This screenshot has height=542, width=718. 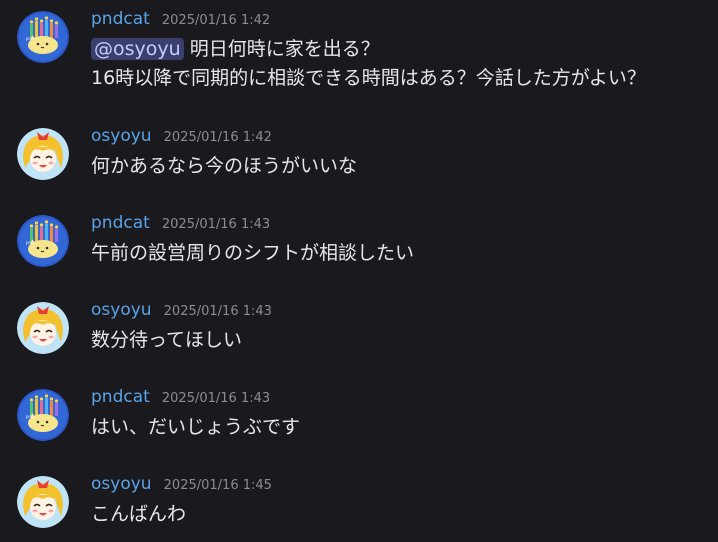 I want to click on message-line: 16時以降で同期的に相談できる時間はある？今話した方がよい？, so click(x=368, y=78).